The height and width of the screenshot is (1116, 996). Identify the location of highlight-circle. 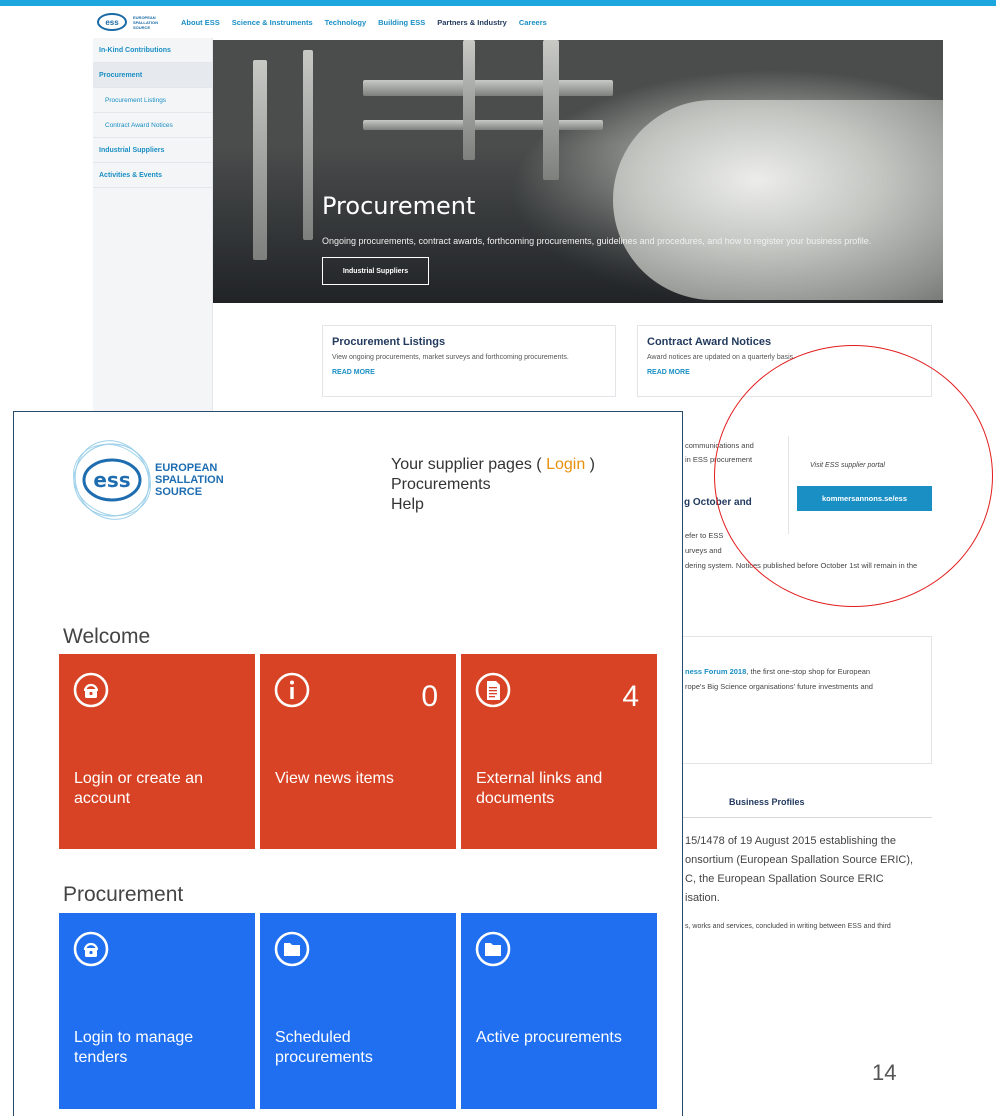
(853, 476).